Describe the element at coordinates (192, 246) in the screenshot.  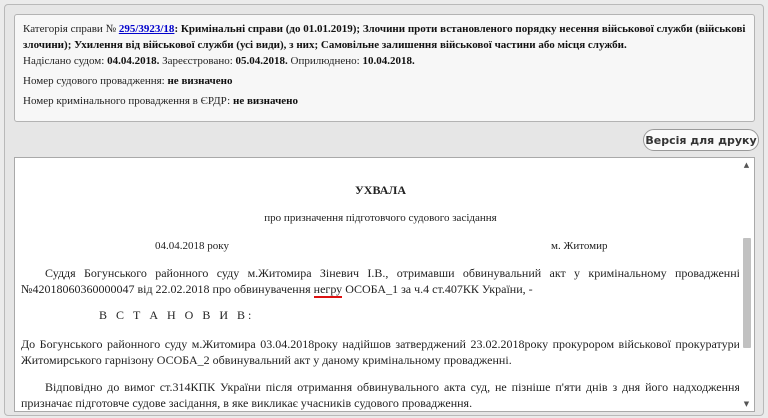
I see `document-date: 04.04.2018 року` at that location.